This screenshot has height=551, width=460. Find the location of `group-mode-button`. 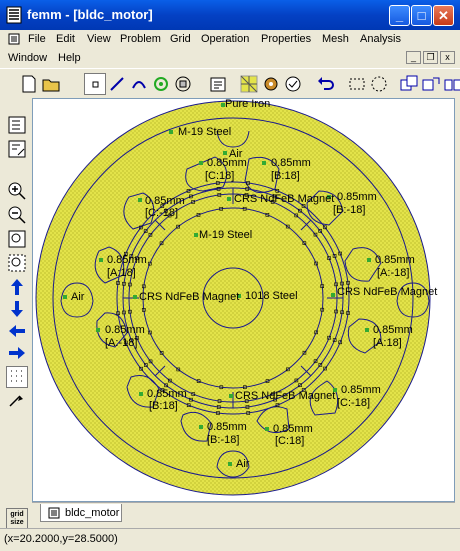

group-mode-button is located at coordinates (183, 84).